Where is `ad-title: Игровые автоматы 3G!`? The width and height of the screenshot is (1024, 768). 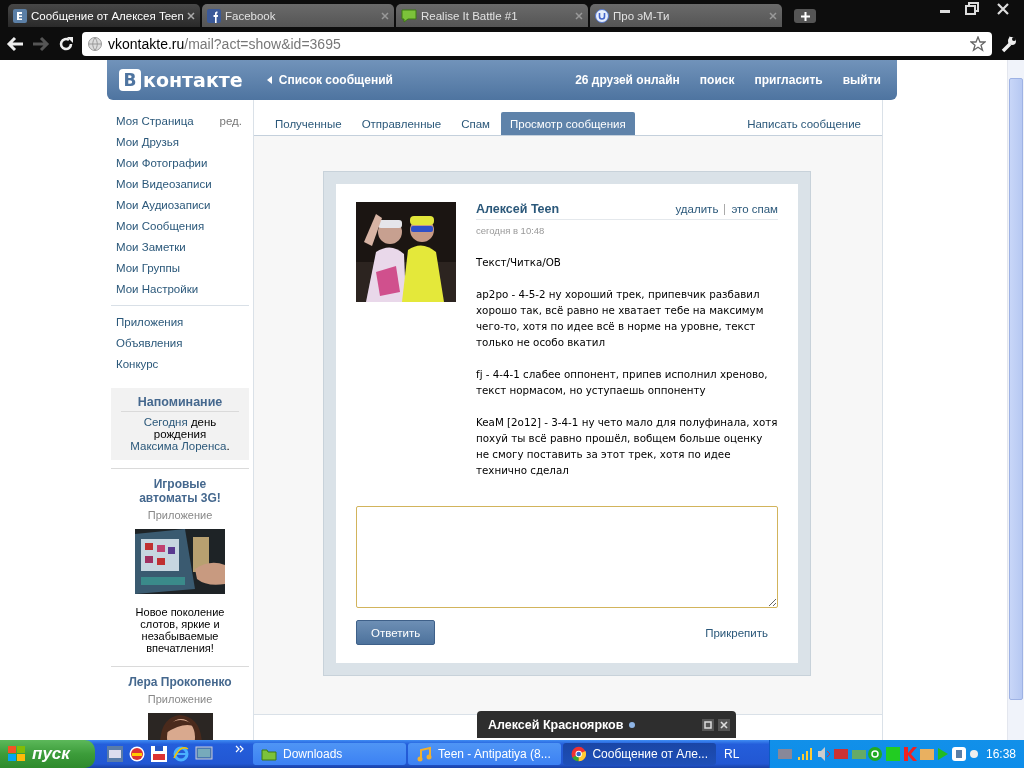 ad-title: Игровые автоматы 3G! is located at coordinates (180, 491).